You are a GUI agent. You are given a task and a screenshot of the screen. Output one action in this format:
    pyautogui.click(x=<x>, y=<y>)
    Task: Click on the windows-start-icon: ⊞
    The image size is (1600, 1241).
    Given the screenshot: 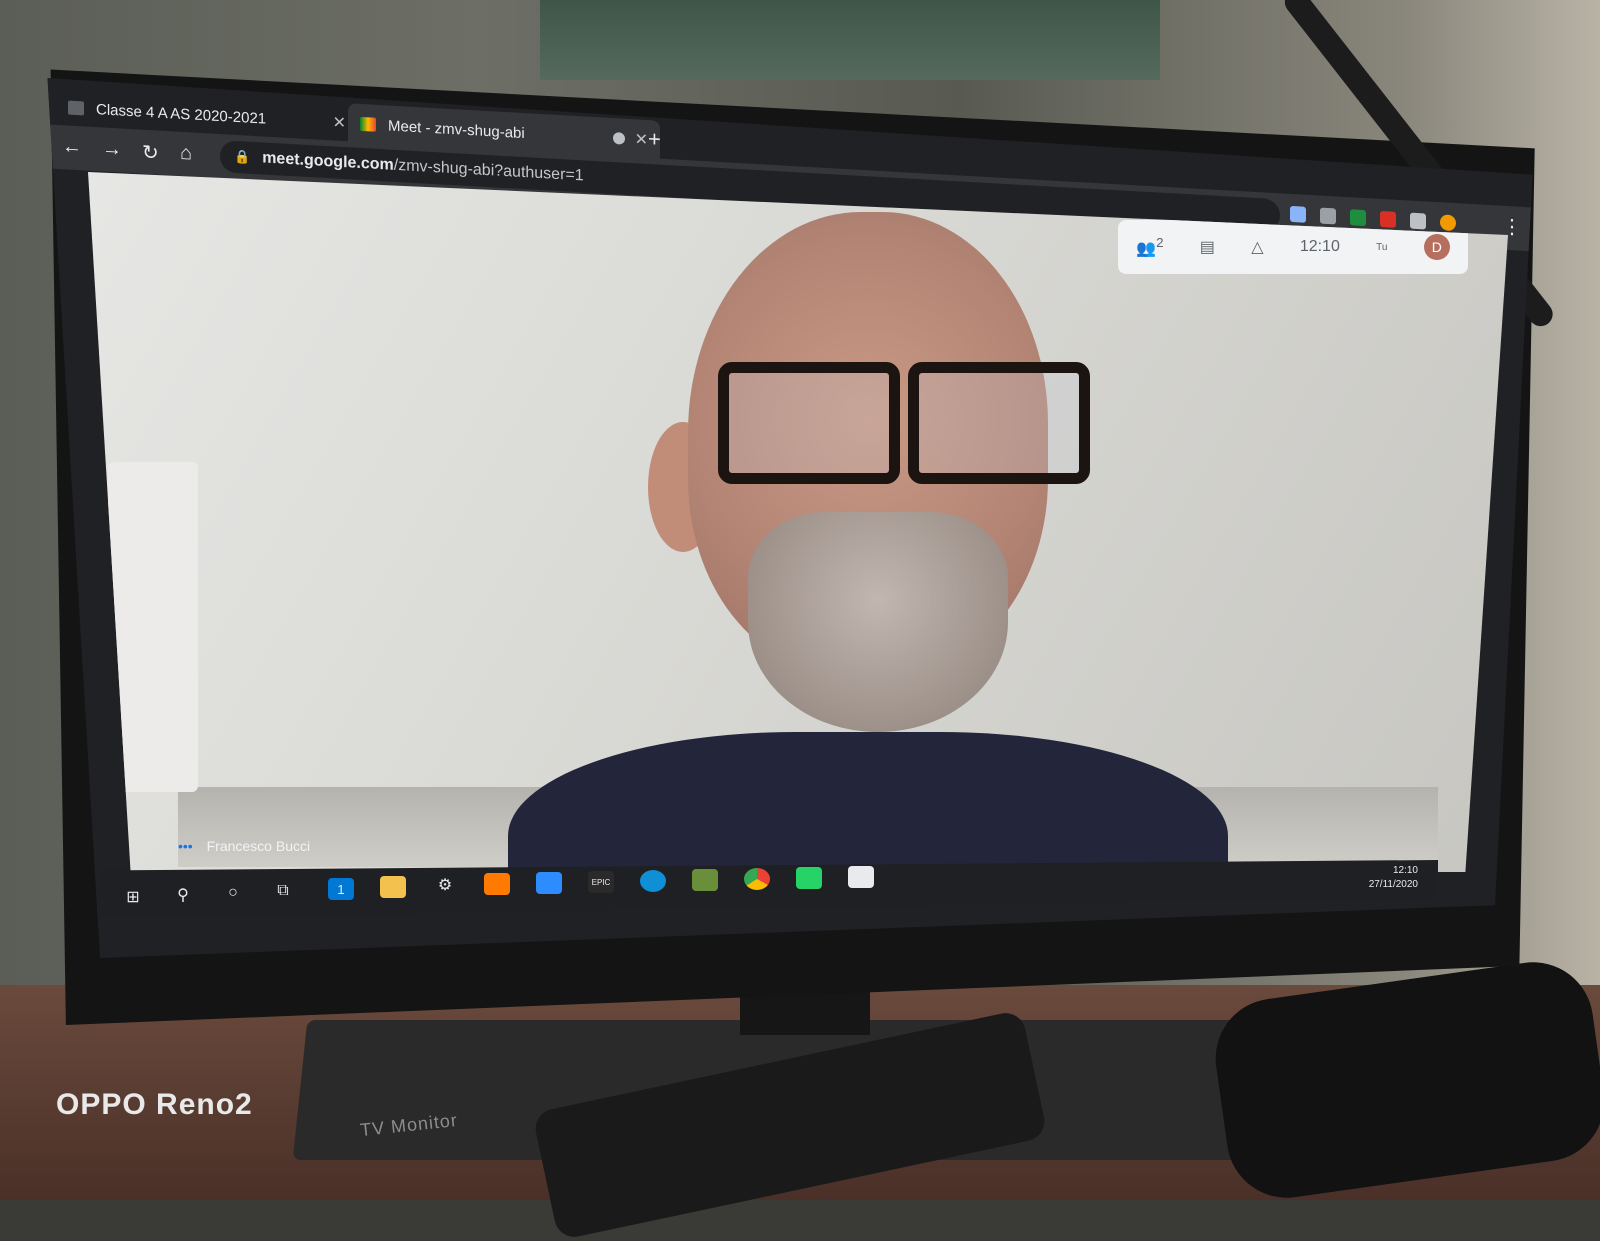 What is the action you would take?
    pyautogui.click(x=133, y=897)
    